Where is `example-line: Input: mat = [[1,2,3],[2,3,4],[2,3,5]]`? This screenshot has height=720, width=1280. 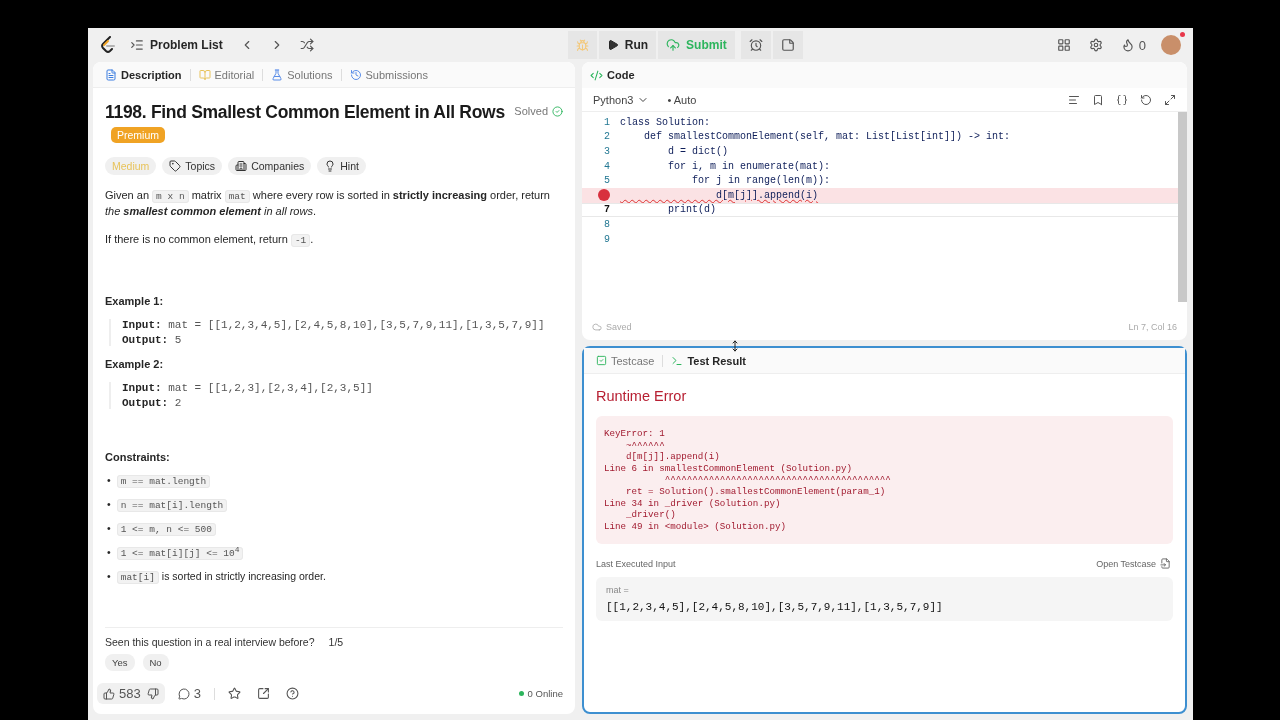 example-line: Input: mat = [[1,2,3],[2,3,4],[2,3,5]] is located at coordinates (248, 388).